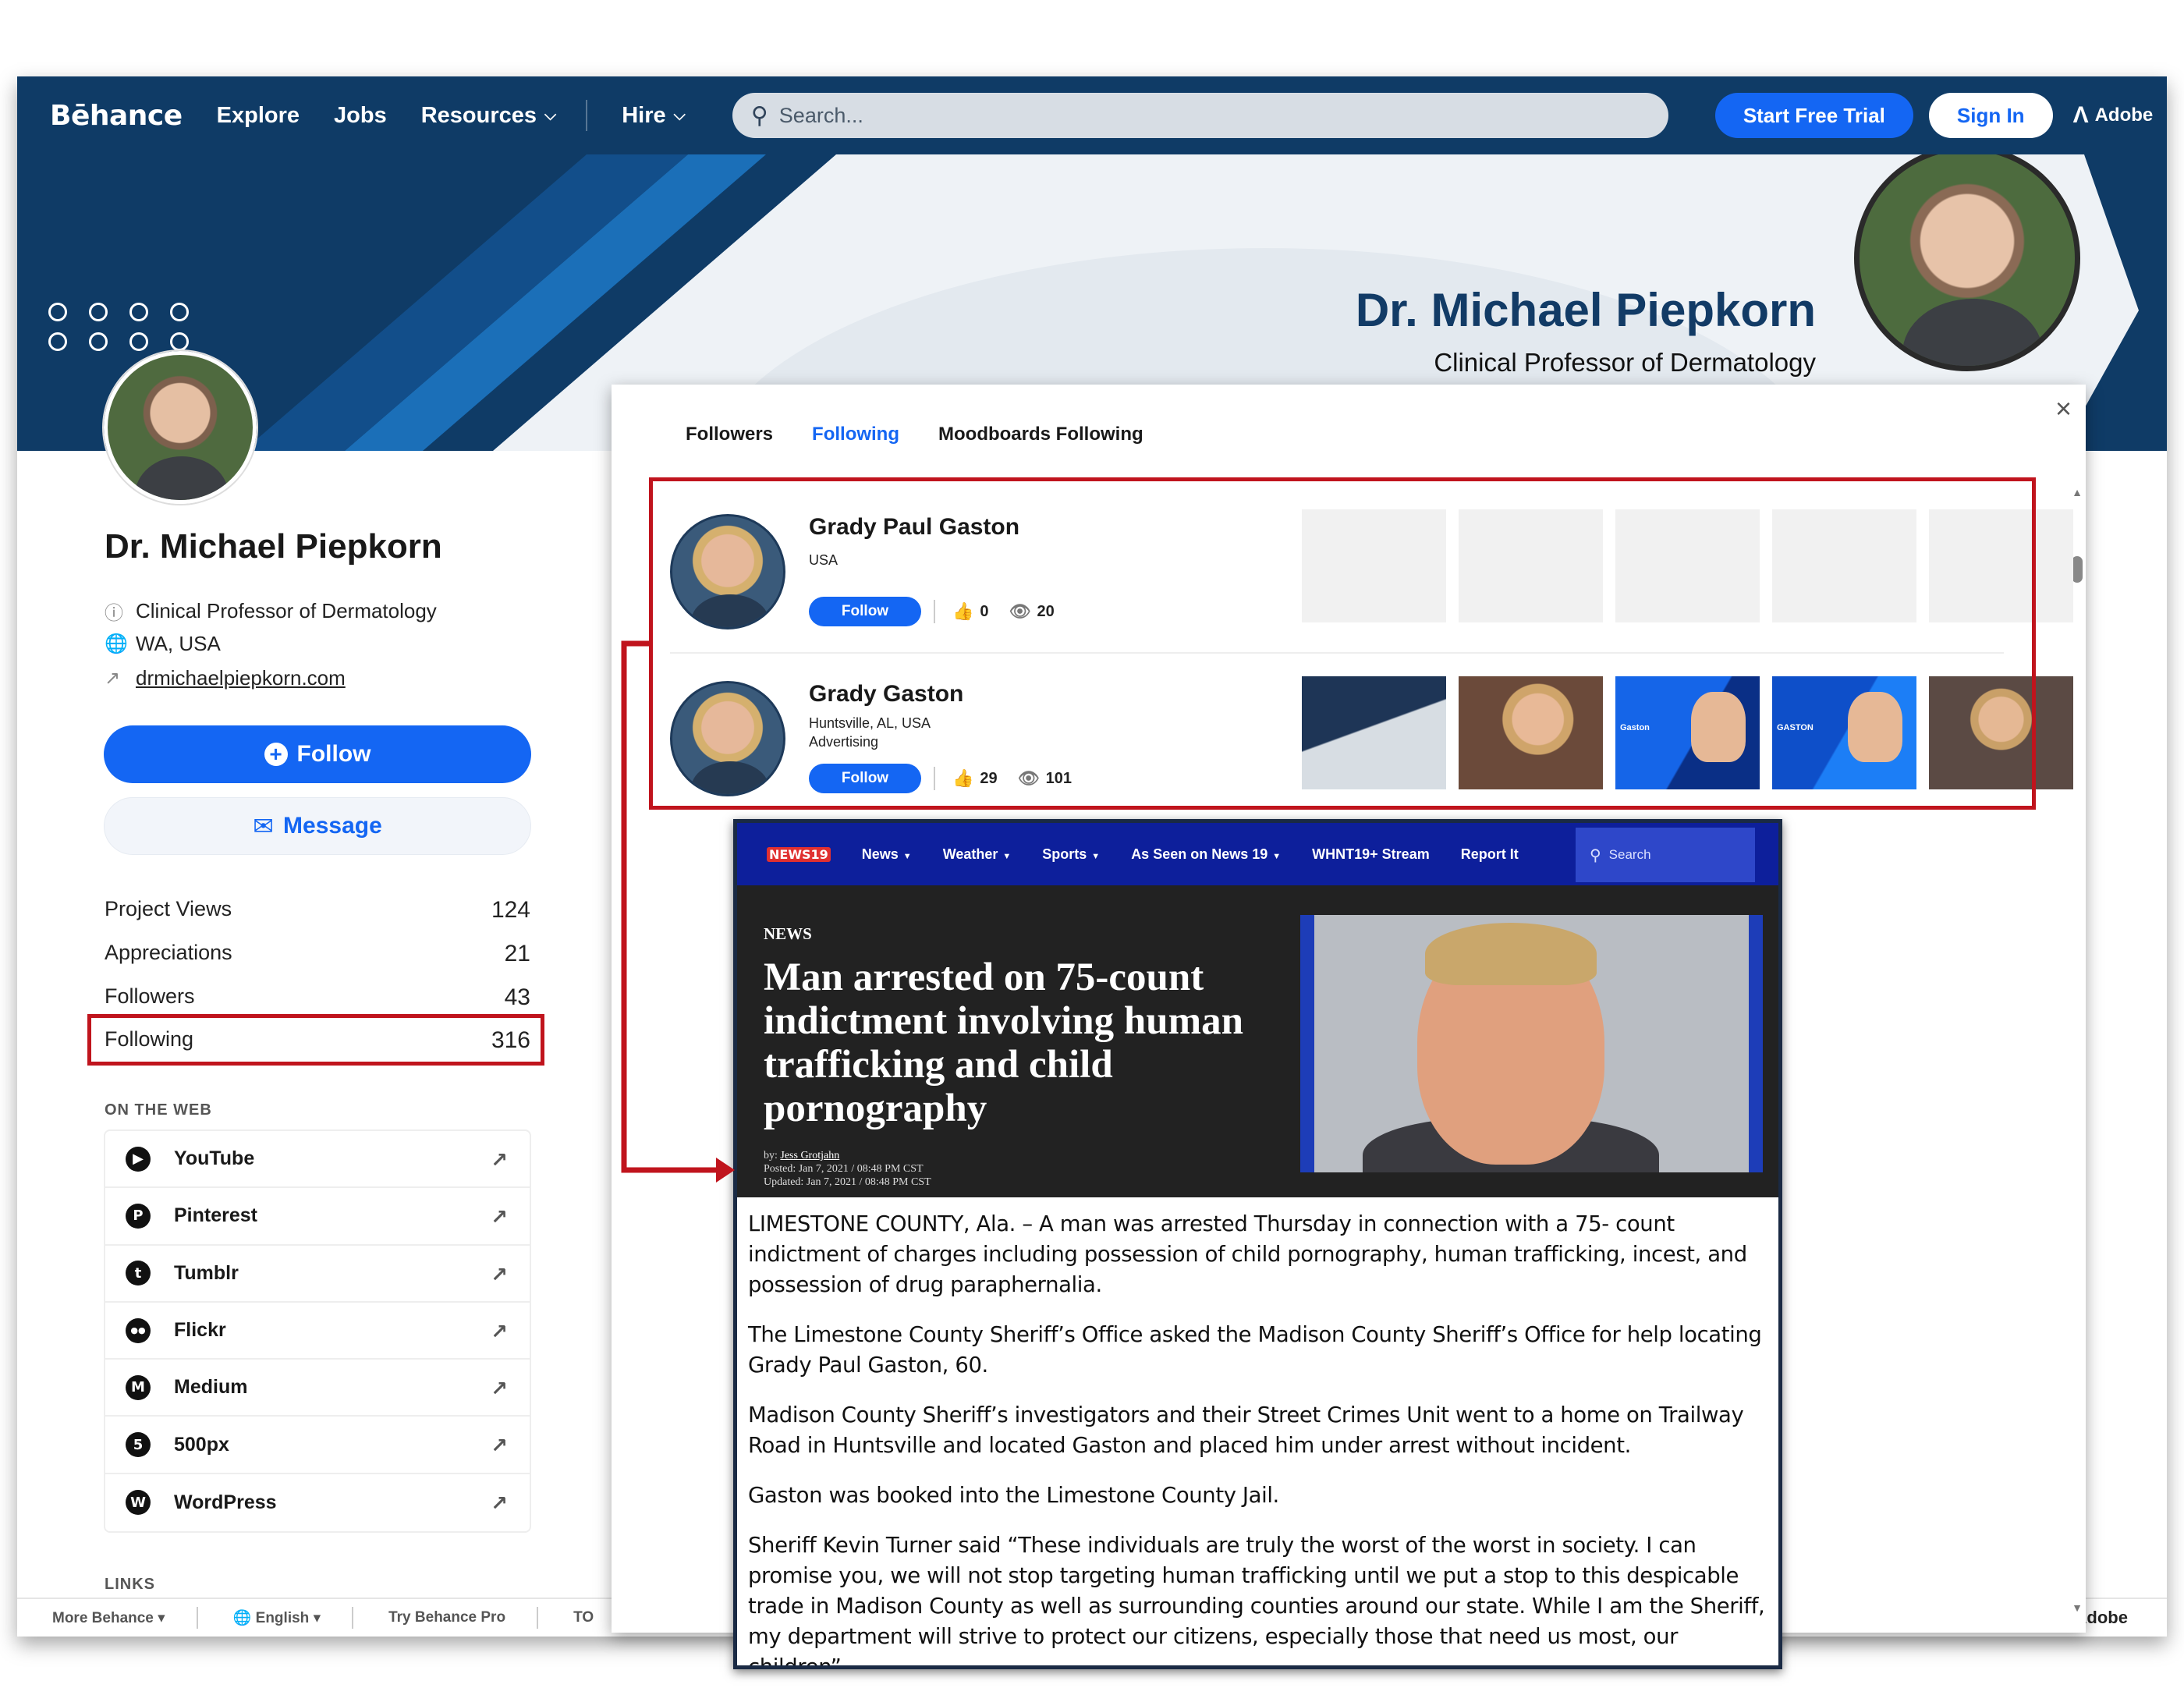  I want to click on news-search-input: ⚲ Search, so click(1666, 855).